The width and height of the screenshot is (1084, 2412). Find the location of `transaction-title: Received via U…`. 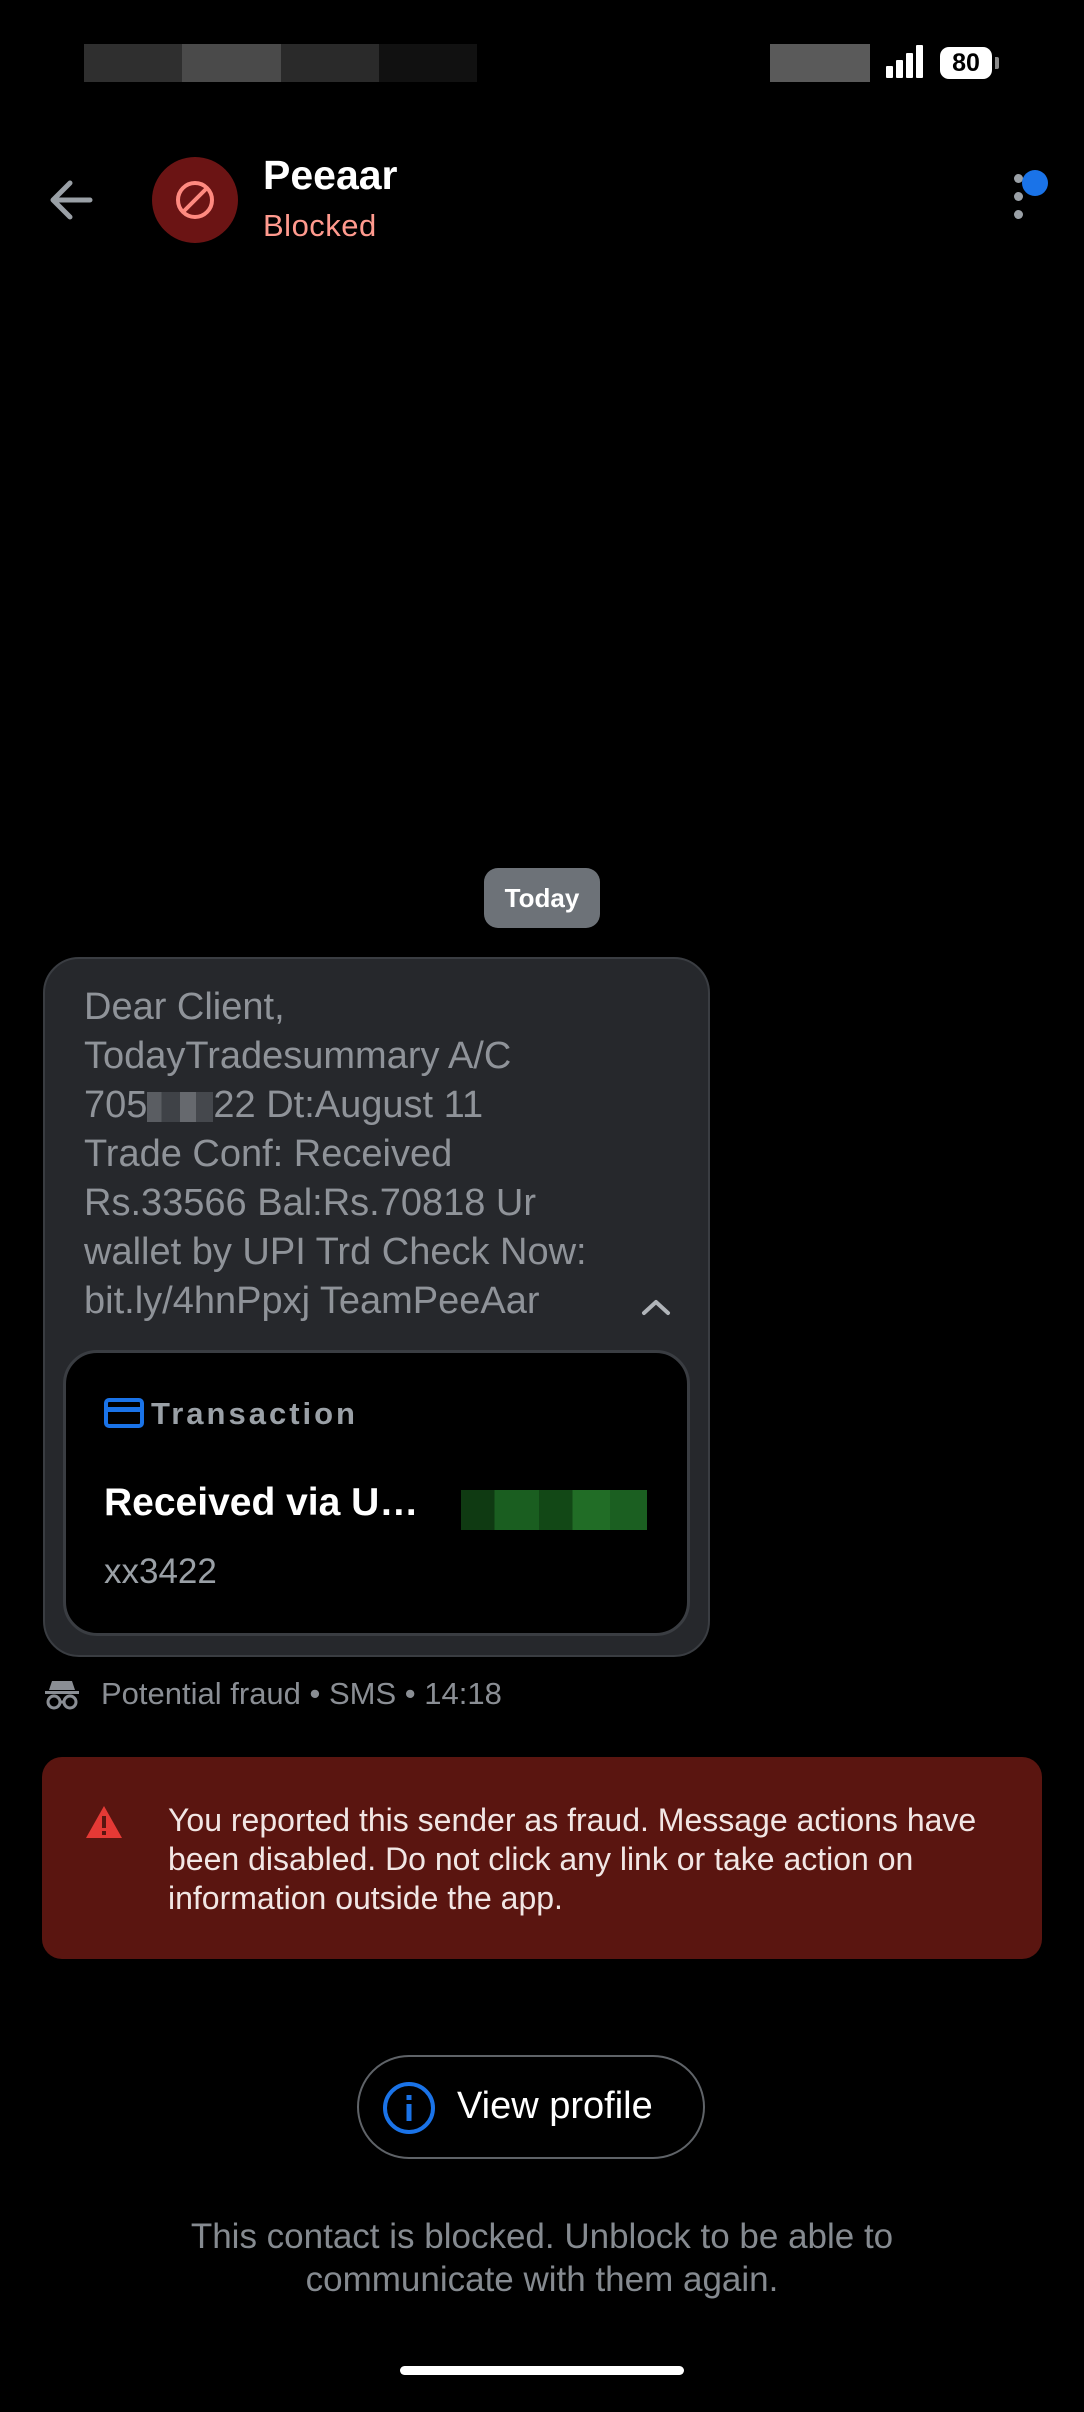

transaction-title: Received via U… is located at coordinates (261, 1502).